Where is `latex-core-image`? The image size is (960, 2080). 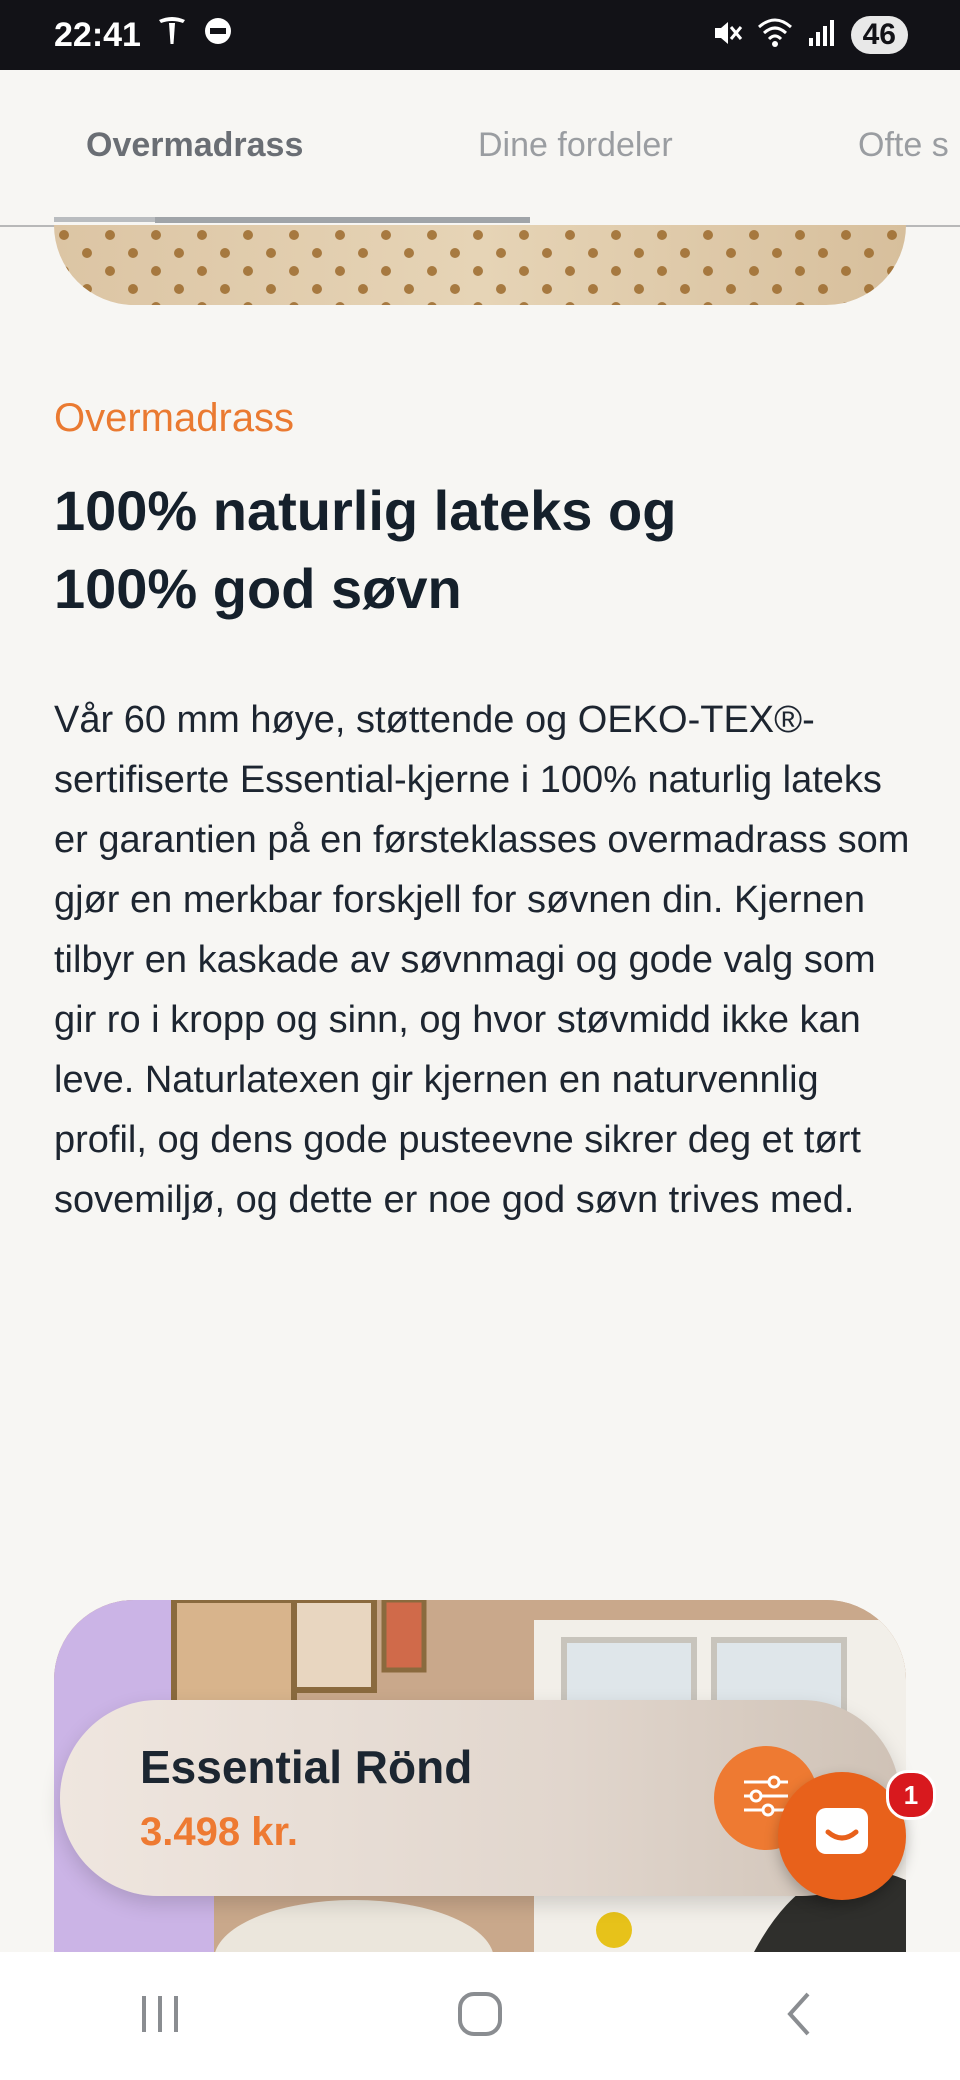 latex-core-image is located at coordinates (480, 265).